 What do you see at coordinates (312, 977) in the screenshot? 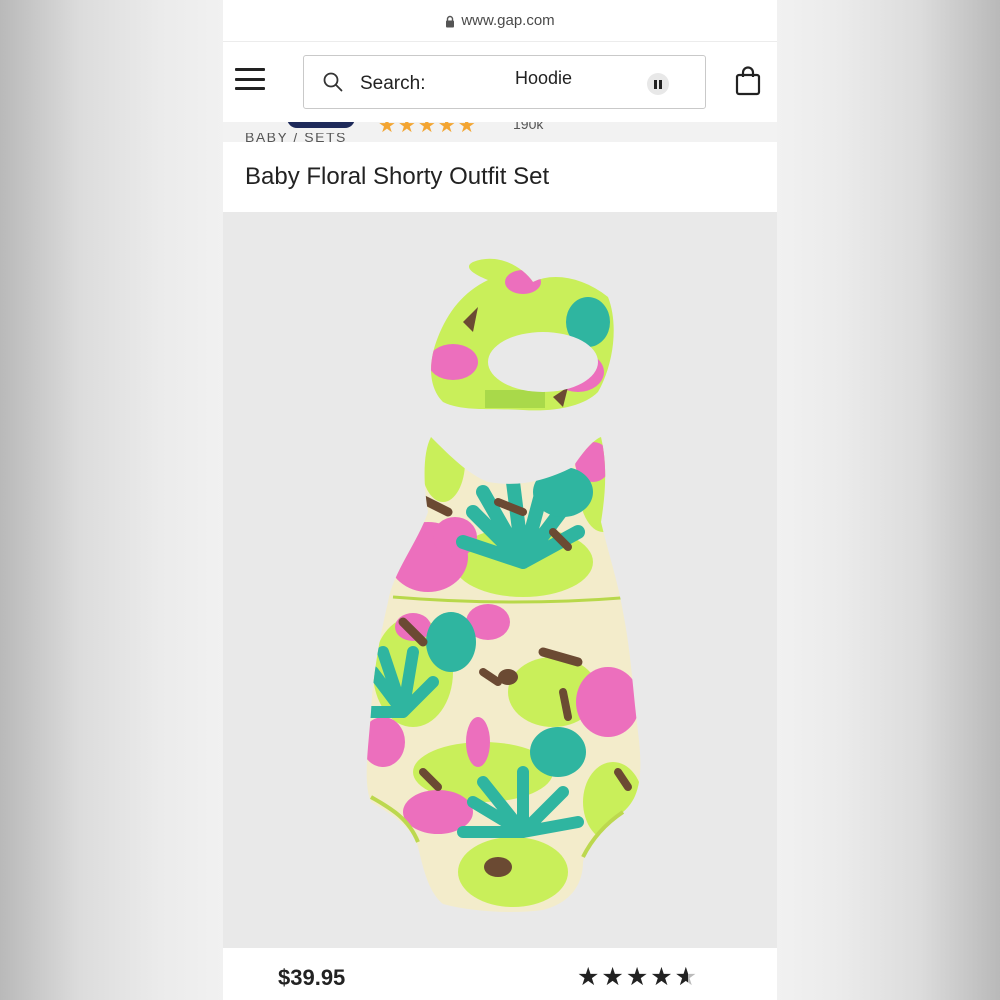
I see `product-price: $39.95` at bounding box center [312, 977].